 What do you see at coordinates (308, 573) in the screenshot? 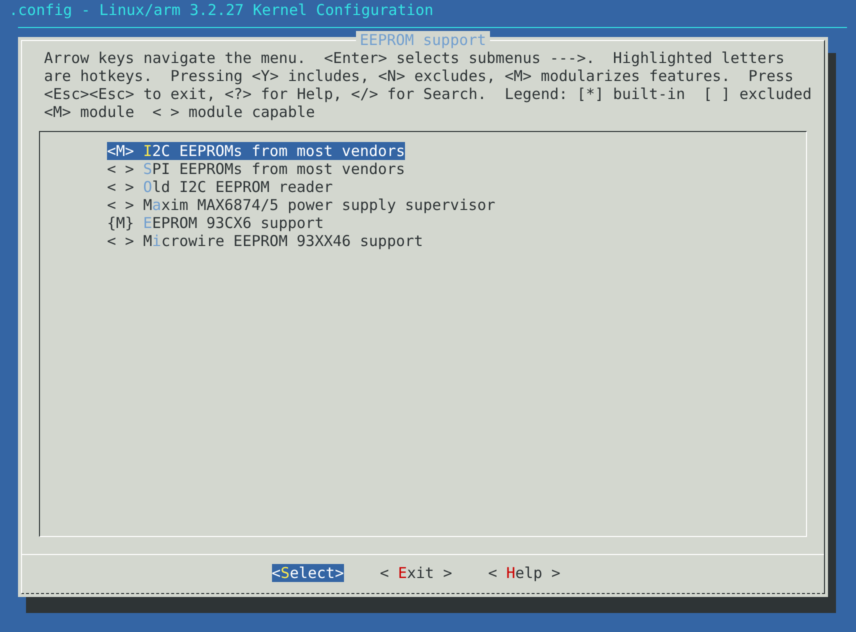
I see `dialog-button: <Select>` at bounding box center [308, 573].